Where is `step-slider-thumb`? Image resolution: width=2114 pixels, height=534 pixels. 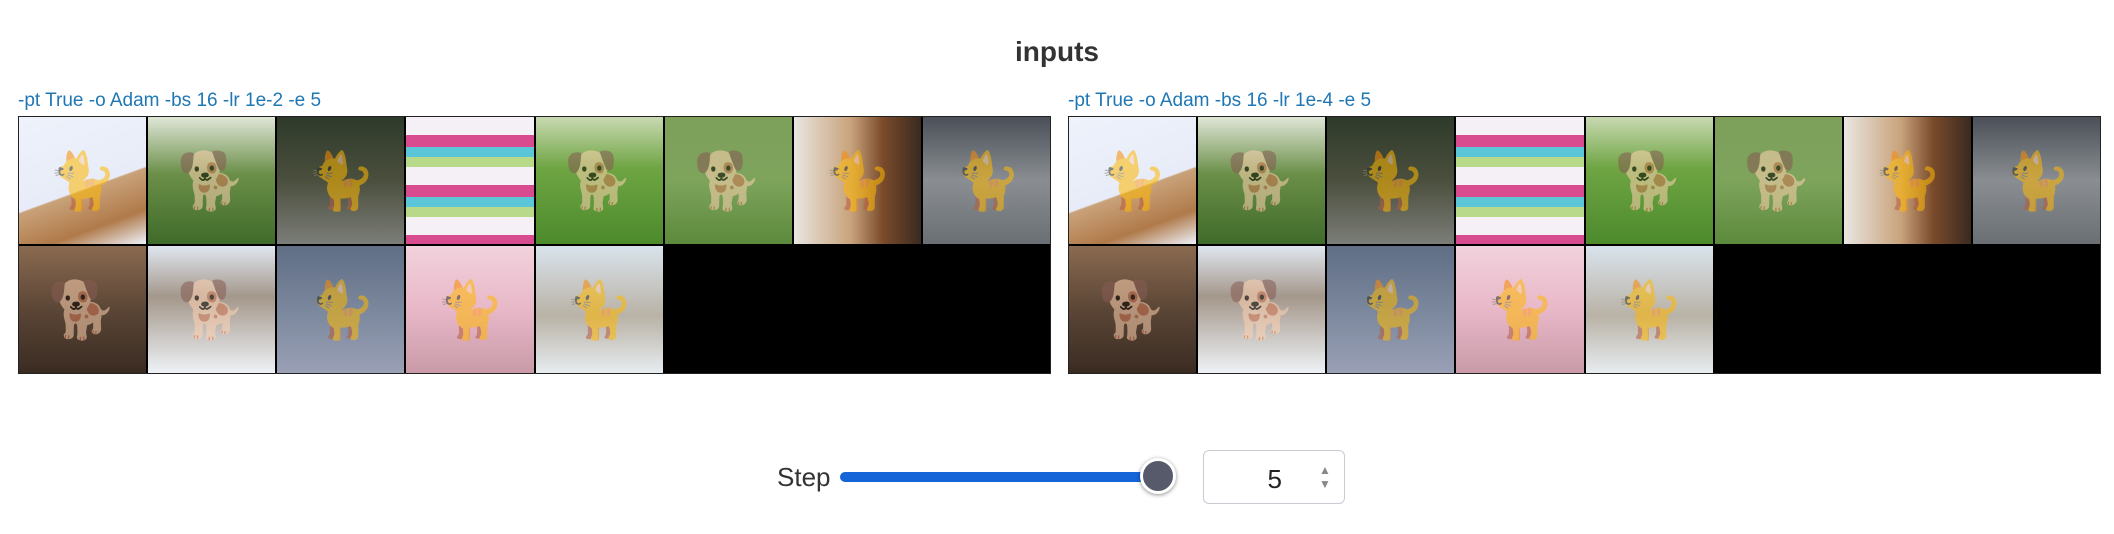
step-slider-thumb is located at coordinates (1158, 476).